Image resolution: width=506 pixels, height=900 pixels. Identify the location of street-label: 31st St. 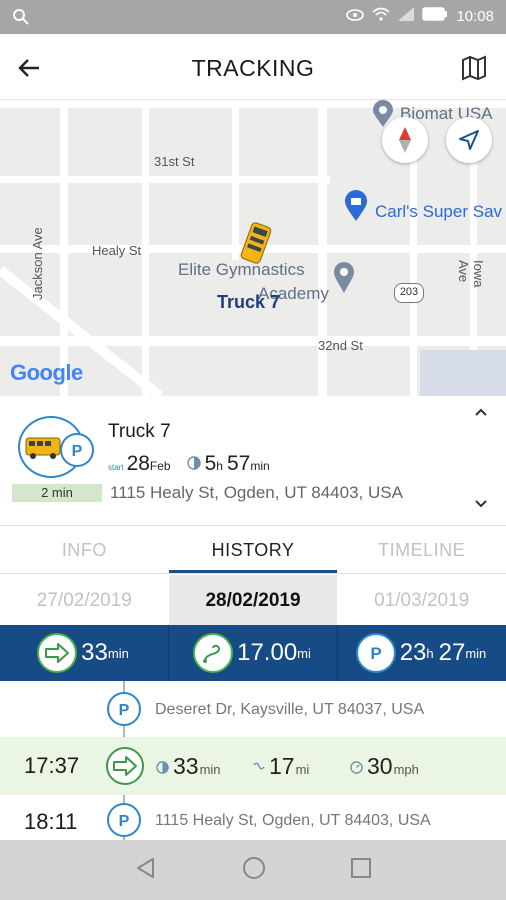
(174, 161).